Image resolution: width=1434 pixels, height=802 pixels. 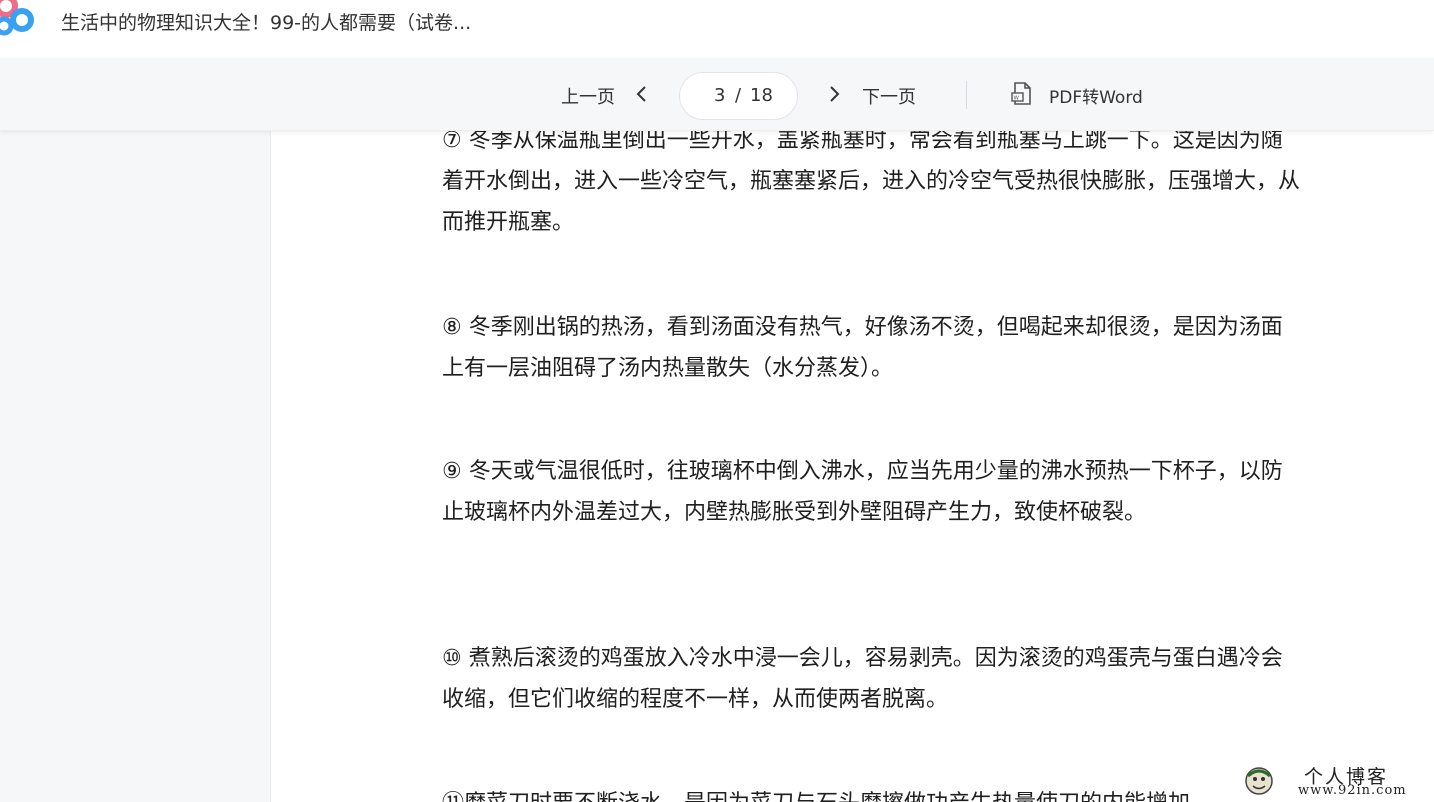 What do you see at coordinates (1022, 94) in the screenshot?
I see `pdf-word-icon: W` at bounding box center [1022, 94].